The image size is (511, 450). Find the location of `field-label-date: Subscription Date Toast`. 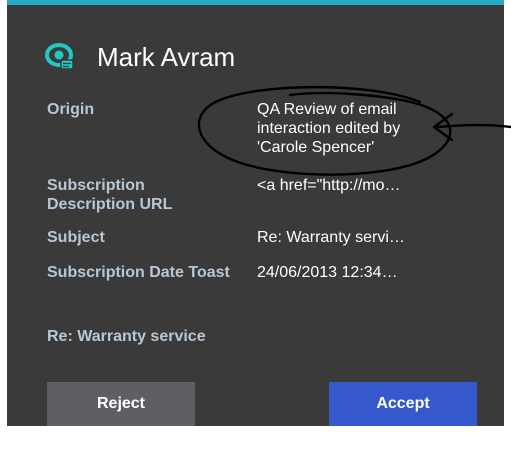

field-label-date: Subscription Date Toast is located at coordinates (138, 272).